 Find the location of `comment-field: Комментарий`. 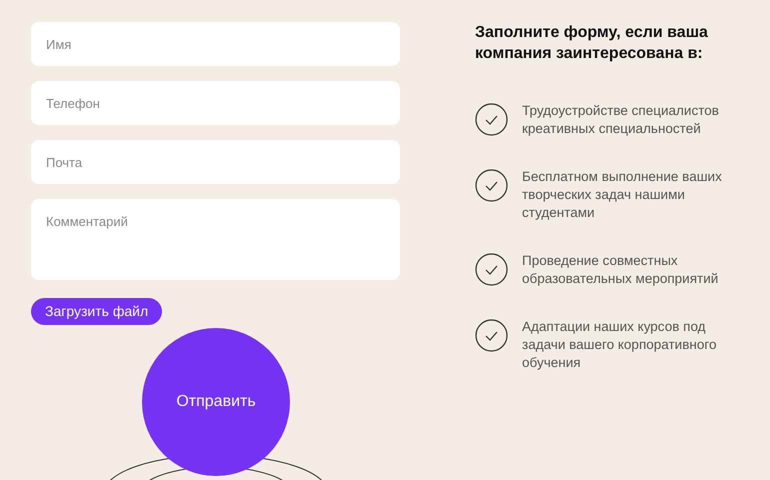

comment-field: Комментарий is located at coordinates (215, 239).